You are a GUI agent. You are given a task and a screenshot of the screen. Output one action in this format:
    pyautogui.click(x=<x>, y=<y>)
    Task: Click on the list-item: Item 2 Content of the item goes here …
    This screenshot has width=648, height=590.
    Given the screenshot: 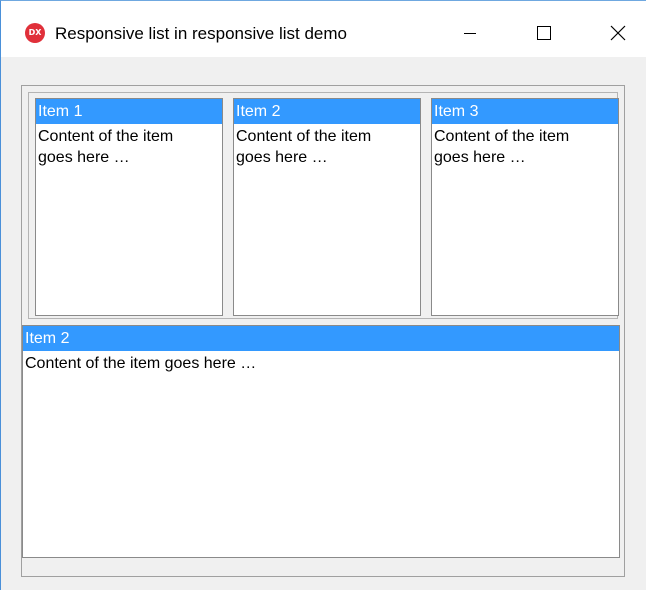 What is the action you would take?
    pyautogui.click(x=327, y=207)
    